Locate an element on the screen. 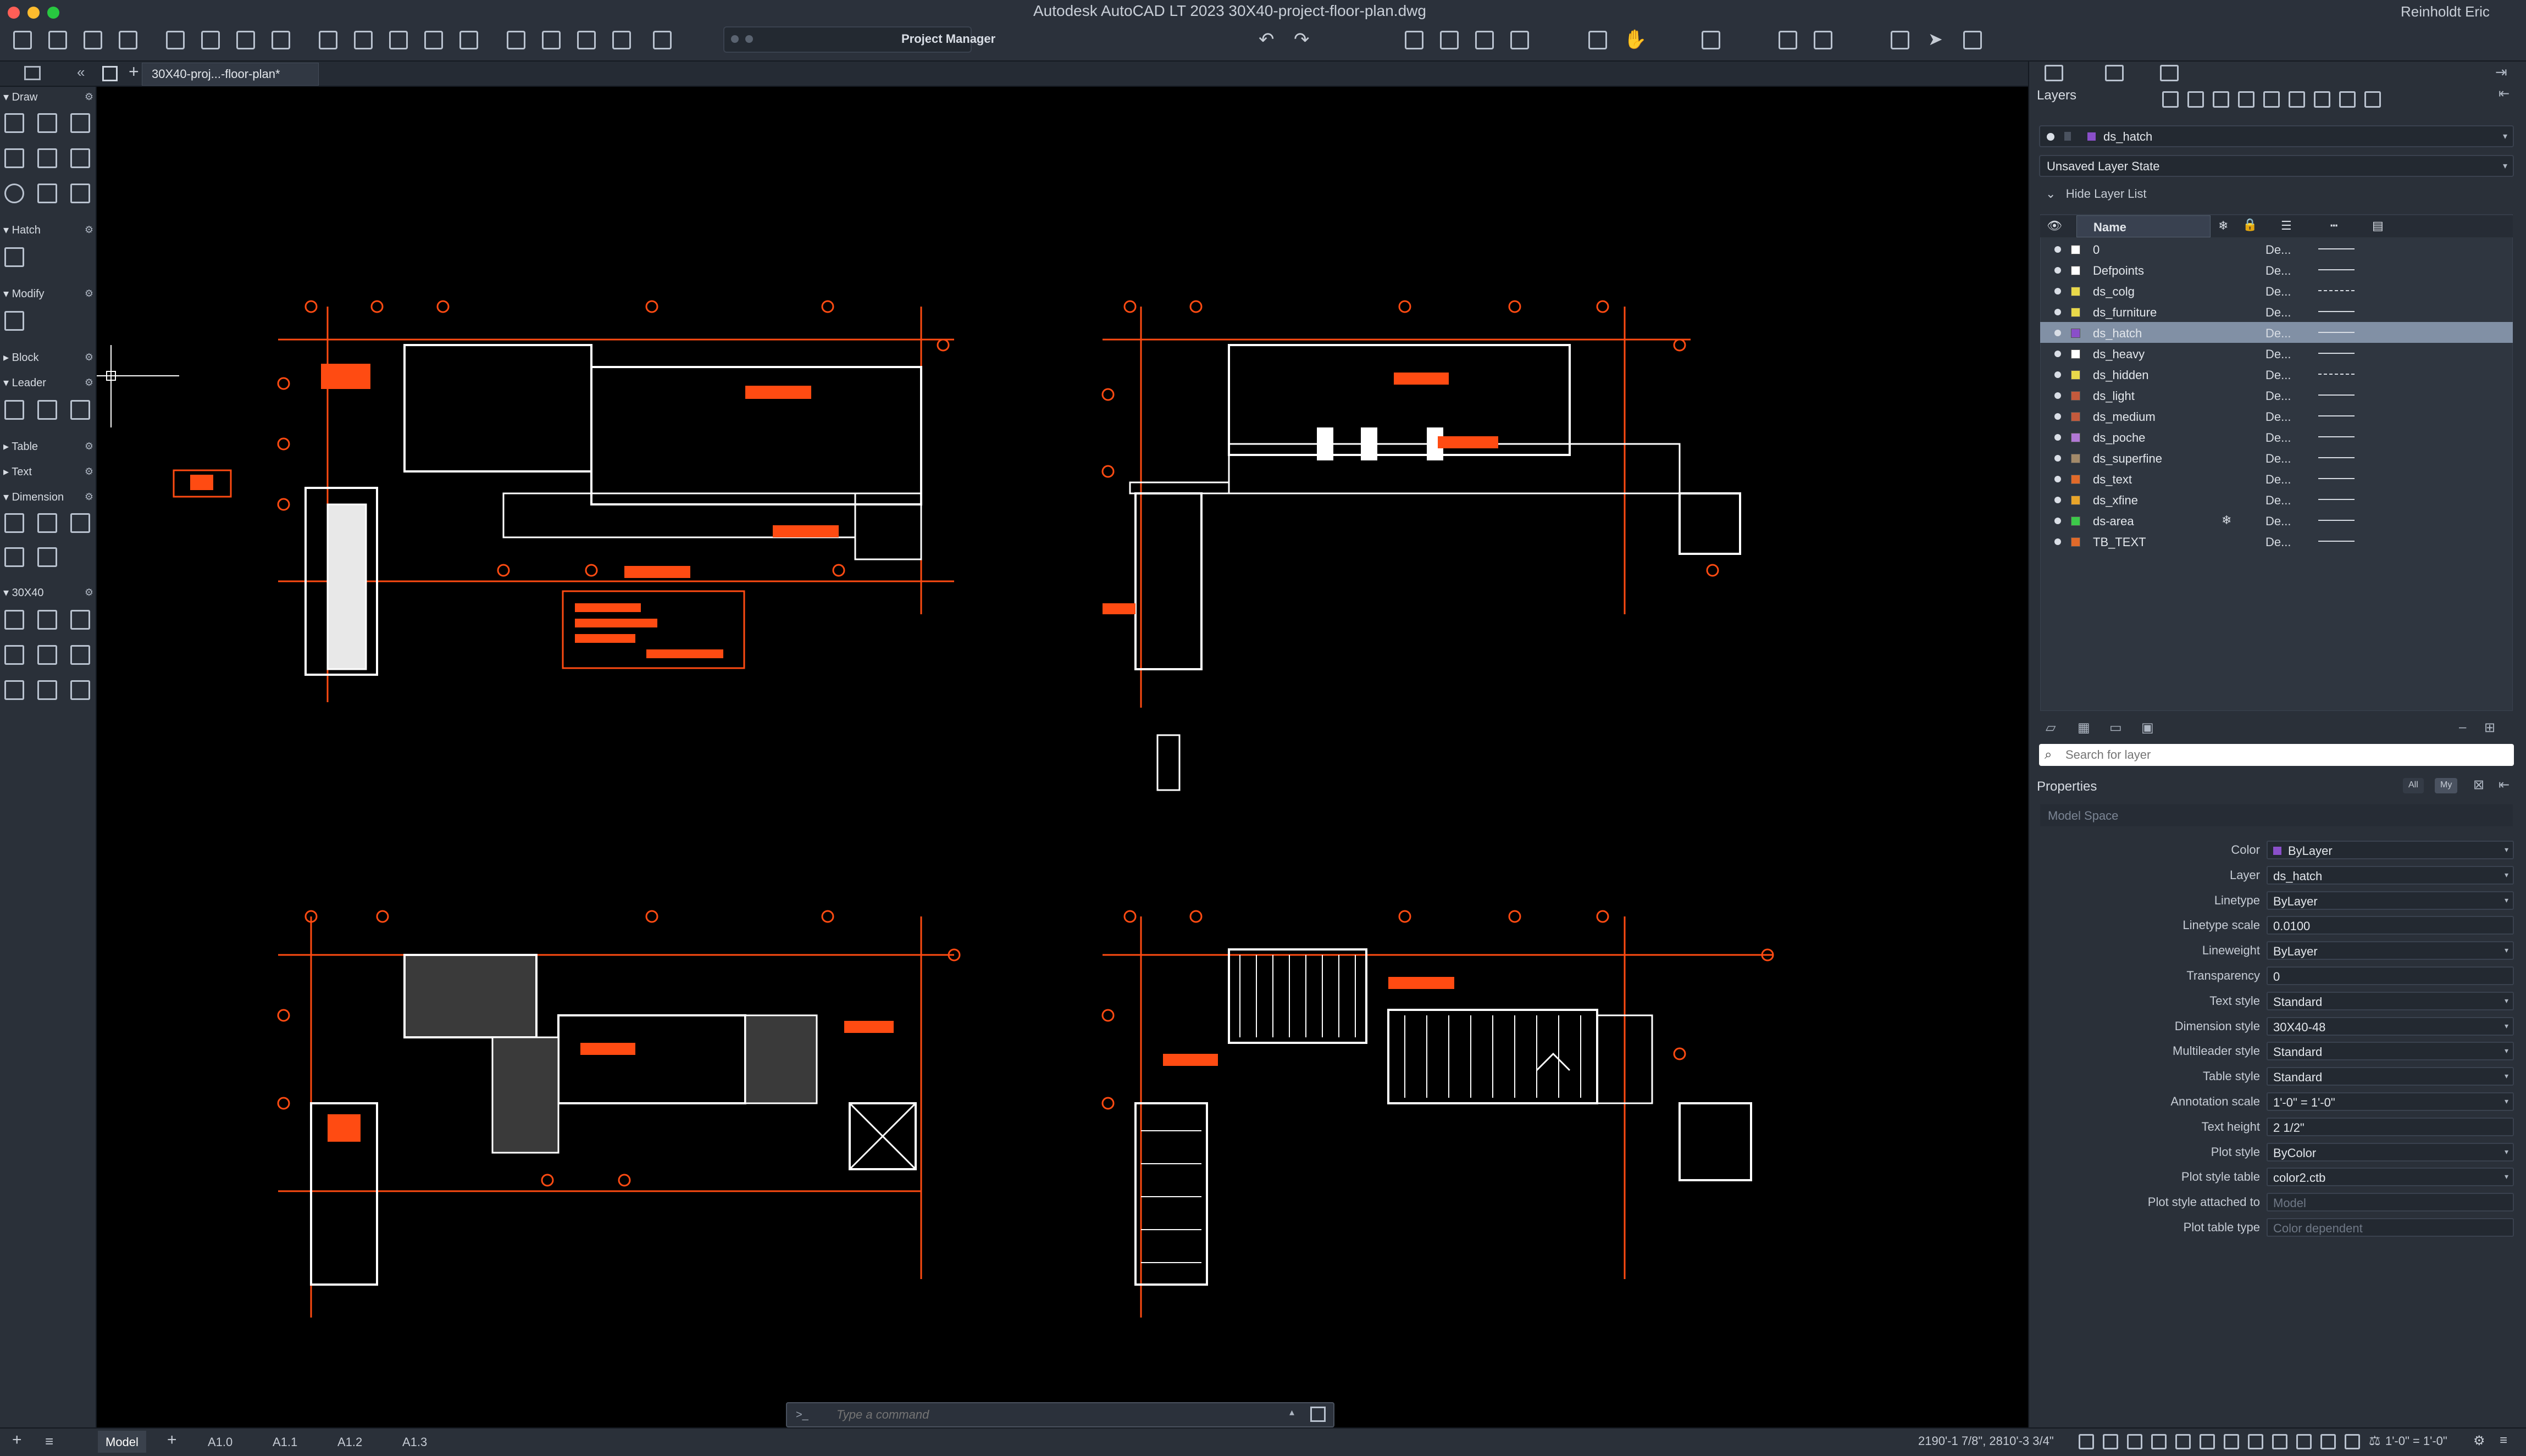 This screenshot has height=1456, width=2526. osnap-toggle-icon is located at coordinates (2183, 1441).